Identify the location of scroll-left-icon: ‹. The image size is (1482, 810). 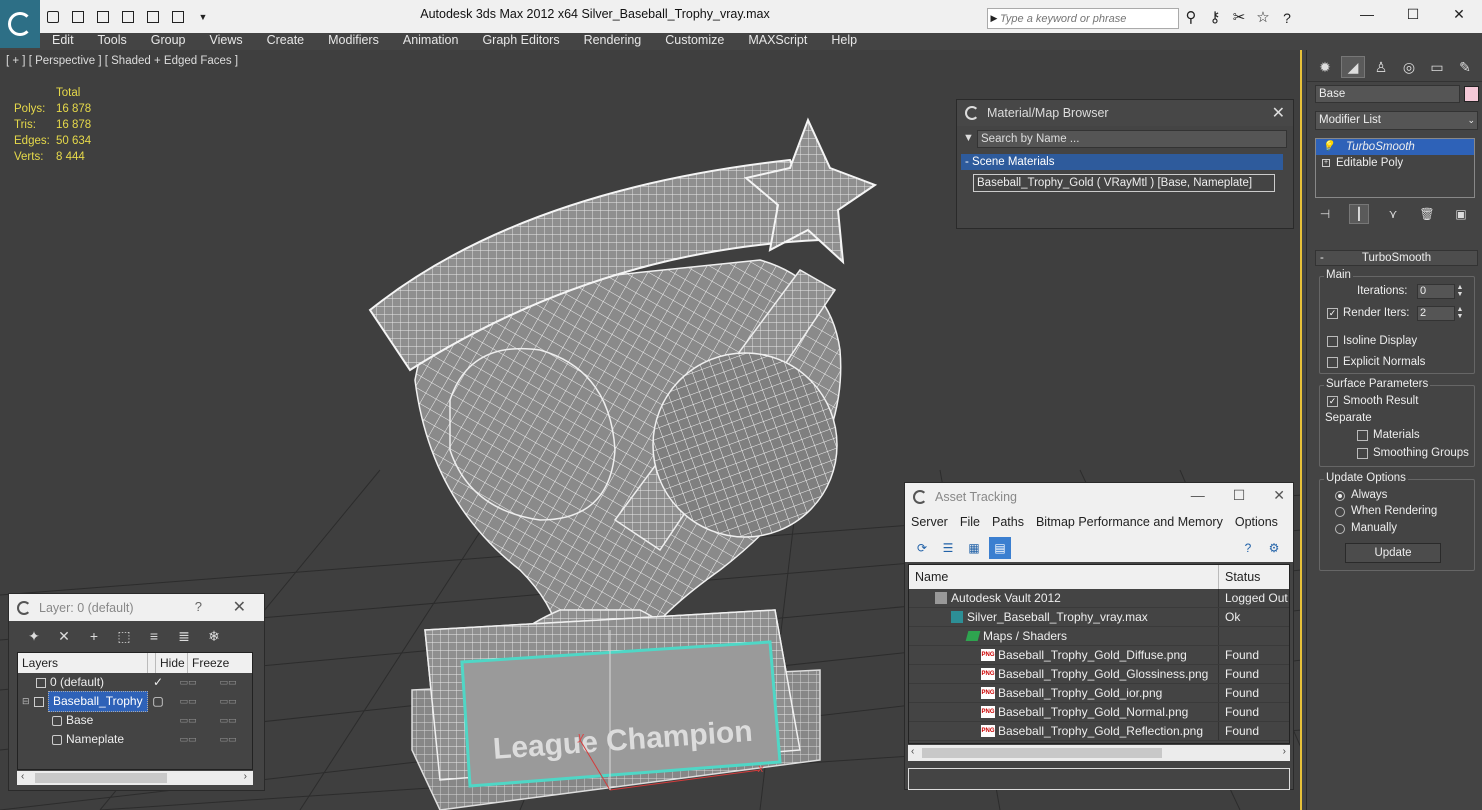
(22, 776).